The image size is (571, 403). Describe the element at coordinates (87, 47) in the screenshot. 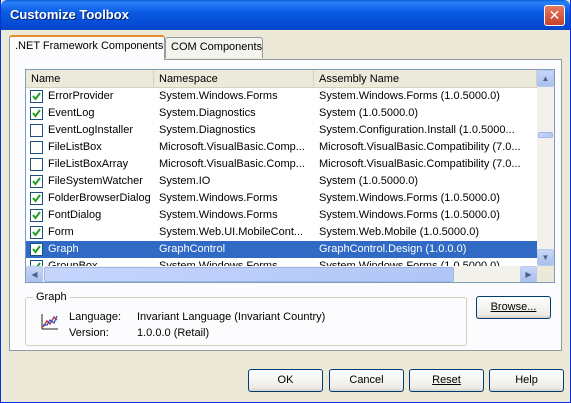

I see `tab-dotnet-framework-components: .NET Framework Components` at that location.